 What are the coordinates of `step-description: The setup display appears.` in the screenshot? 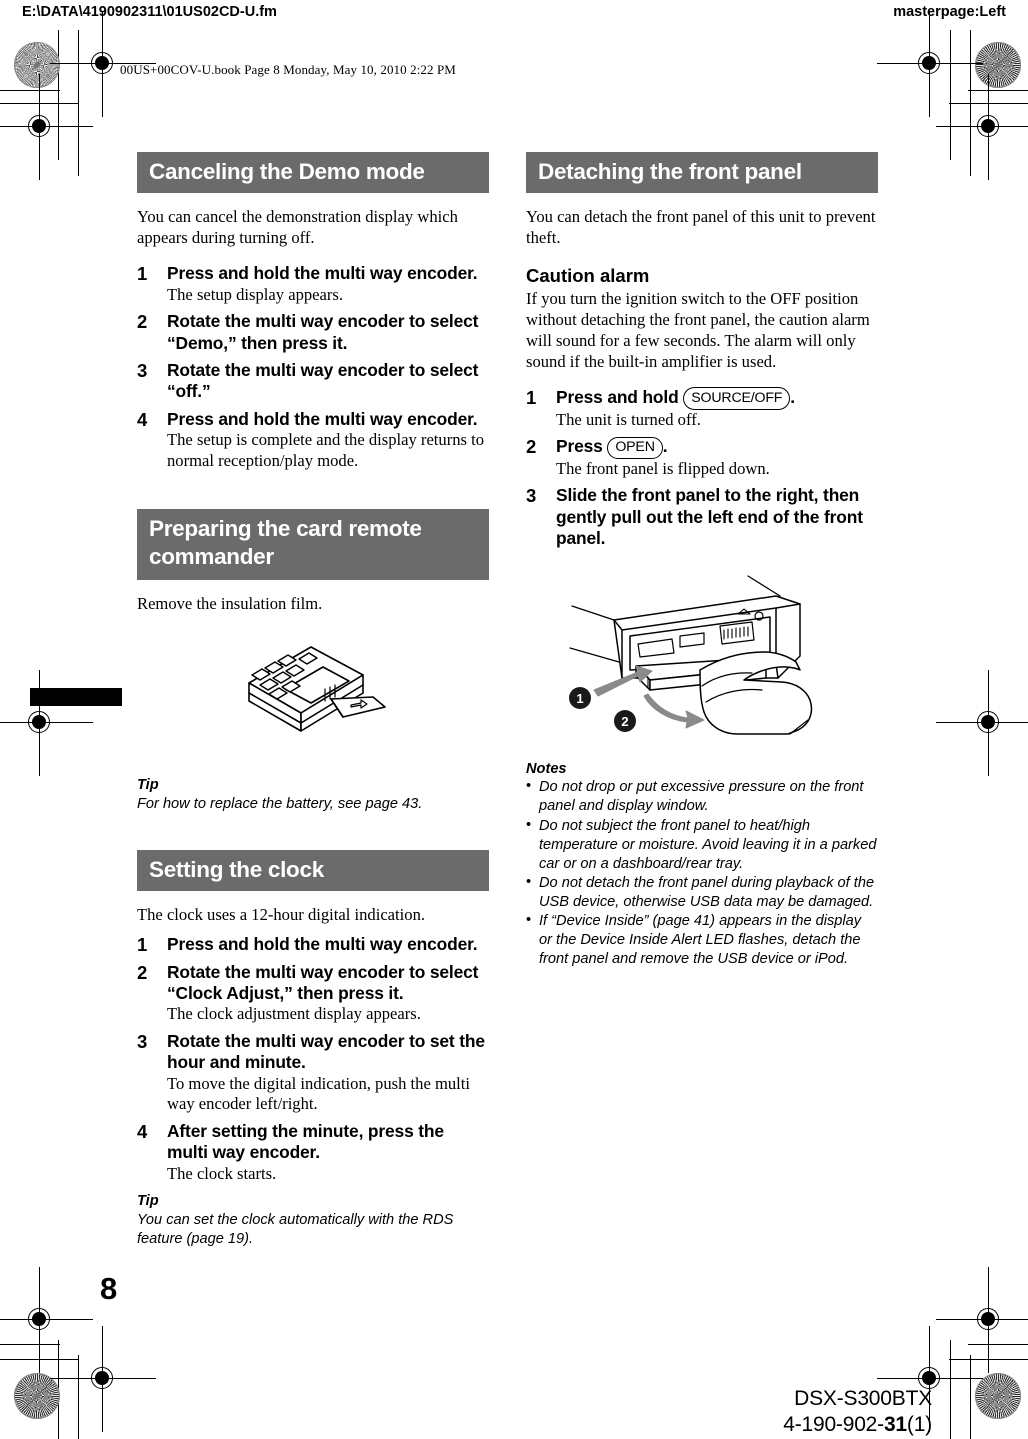 It's located at (255, 294).